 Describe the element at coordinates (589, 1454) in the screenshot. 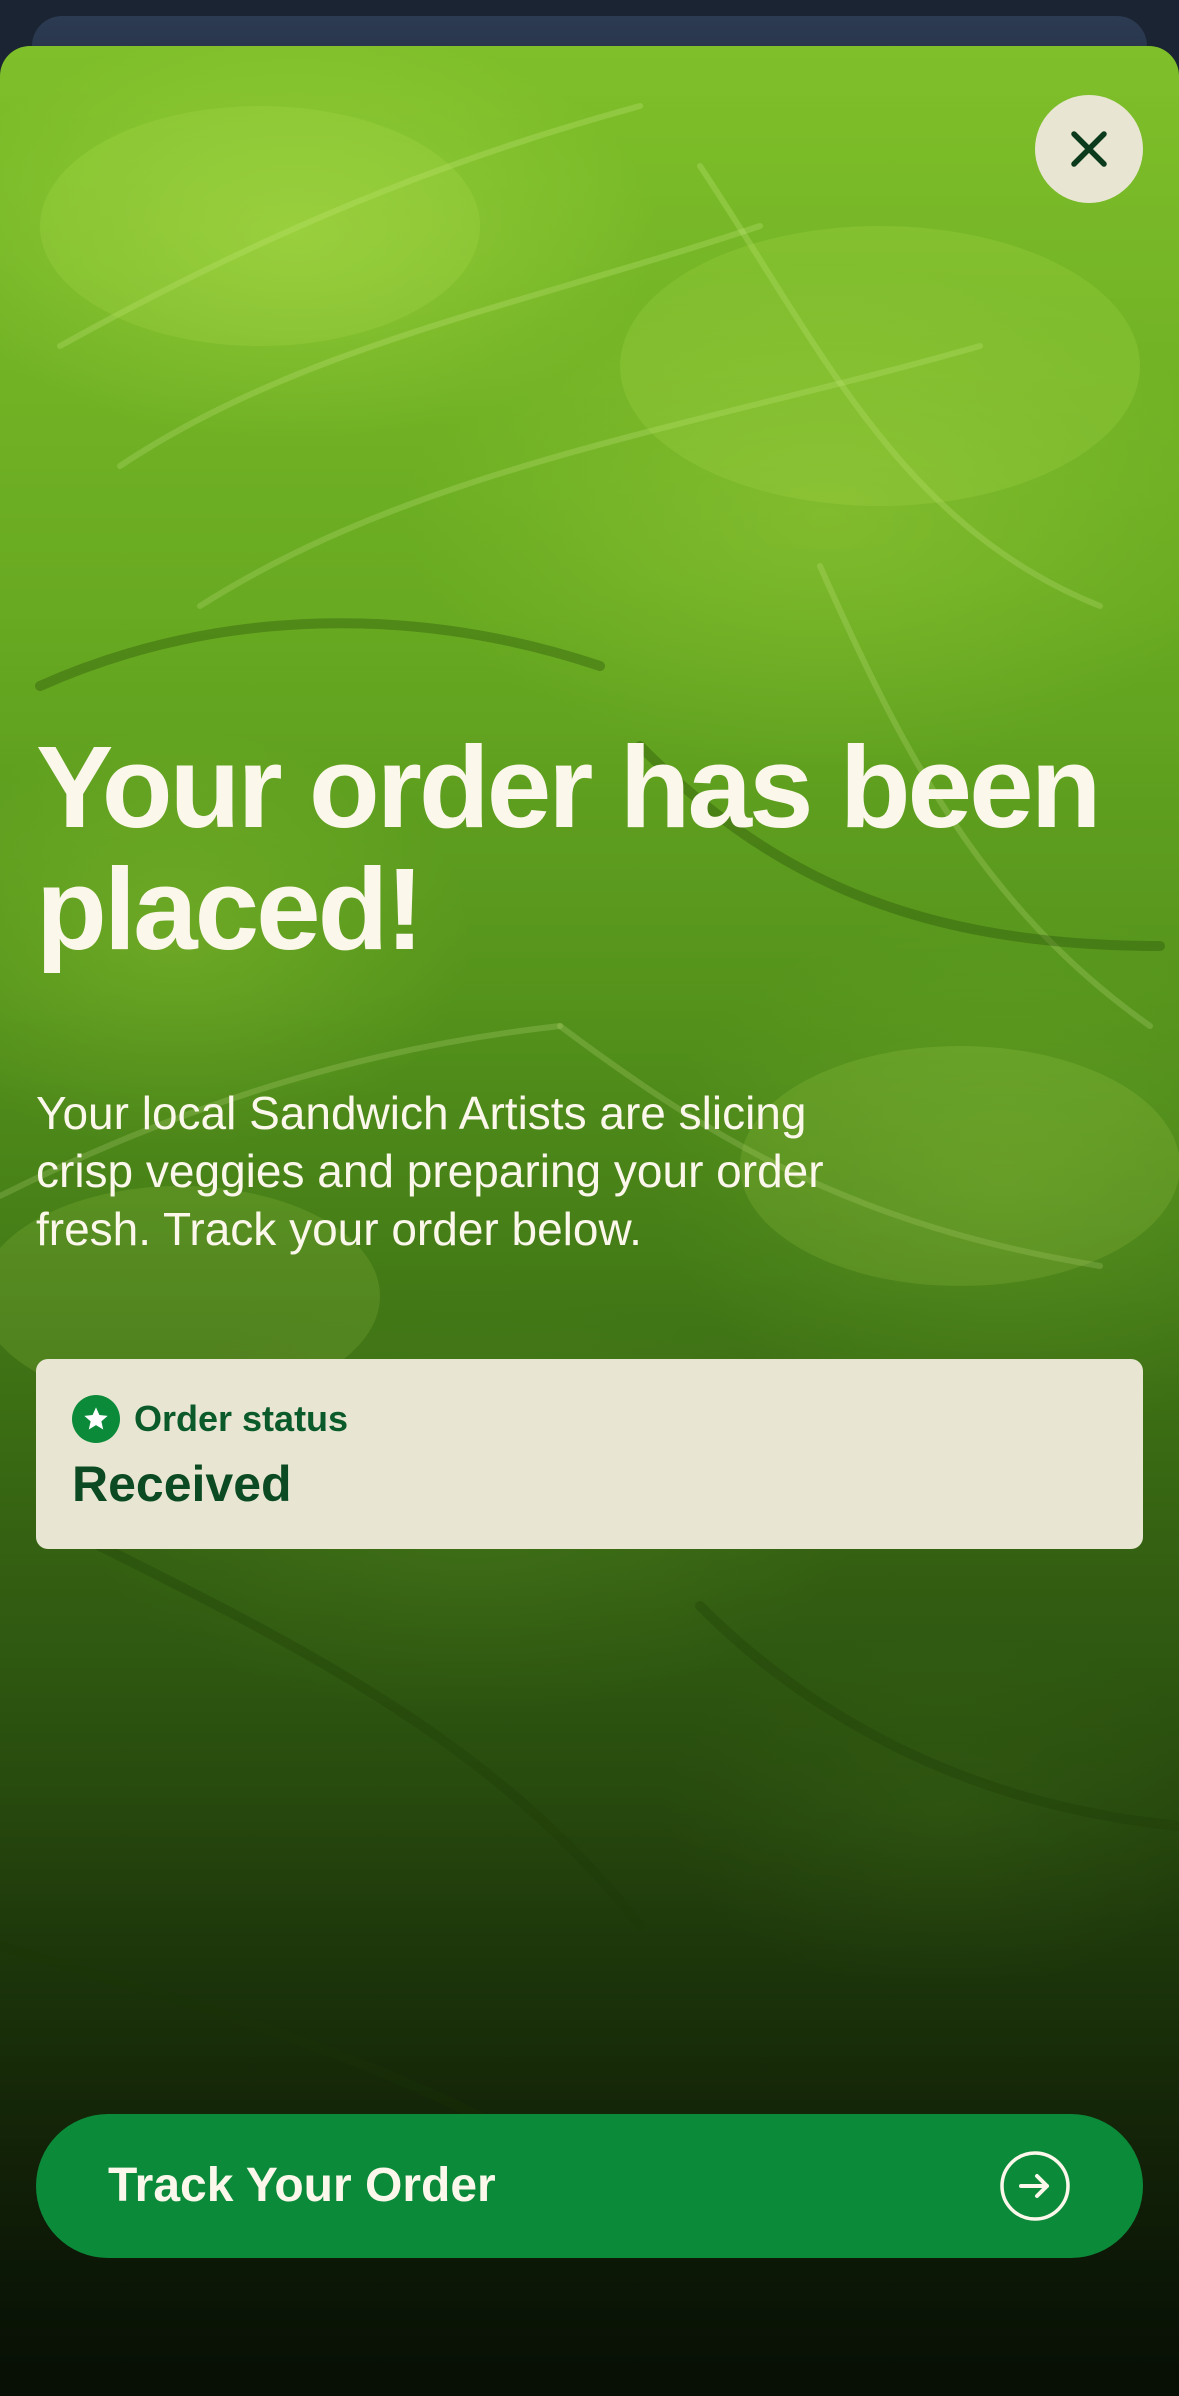

I see `order-status-card: Order status Received` at that location.